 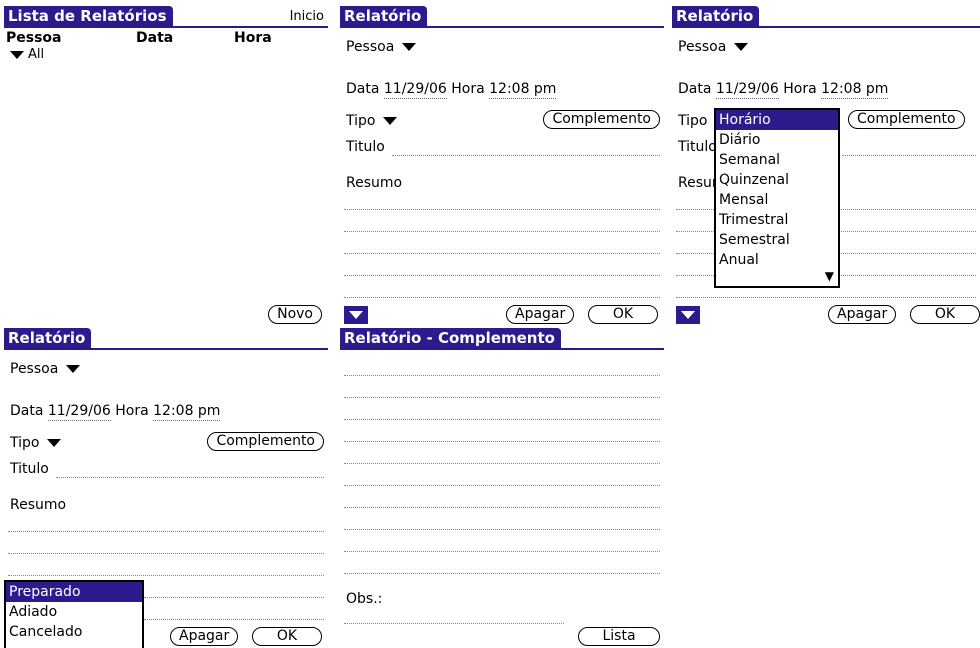 What do you see at coordinates (777, 260) in the screenshot?
I see `tipo-option-anual: Anual` at bounding box center [777, 260].